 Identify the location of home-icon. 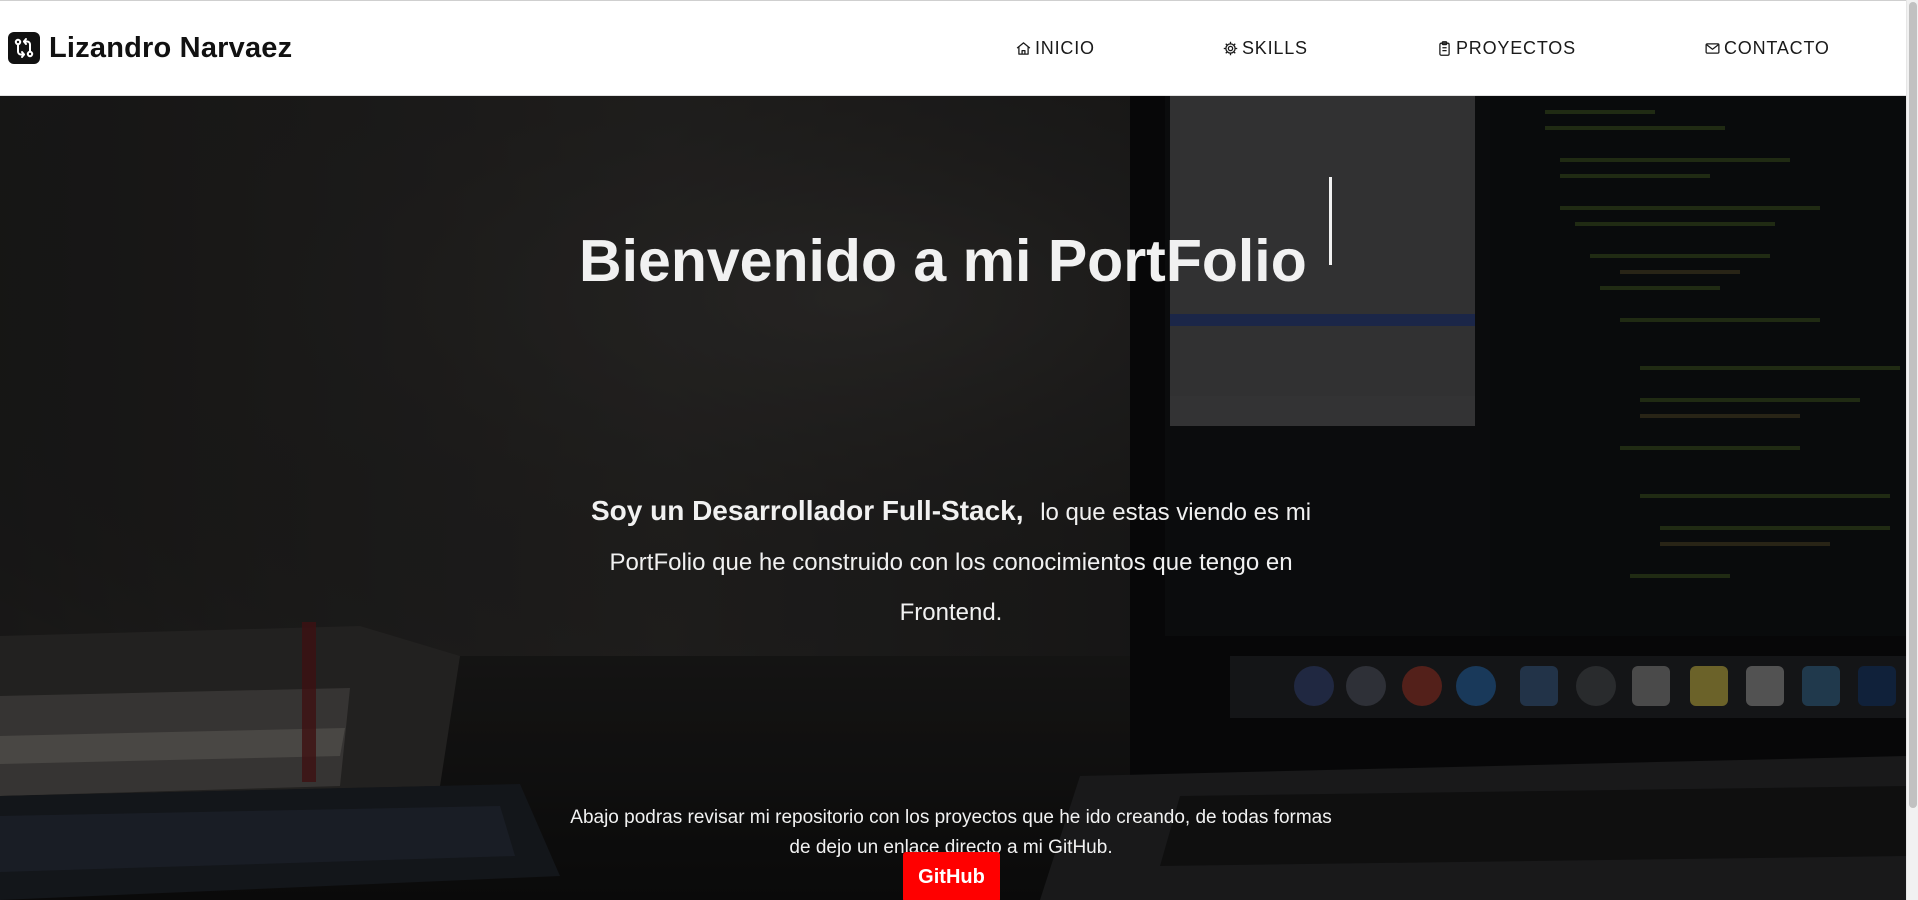
(1023, 48).